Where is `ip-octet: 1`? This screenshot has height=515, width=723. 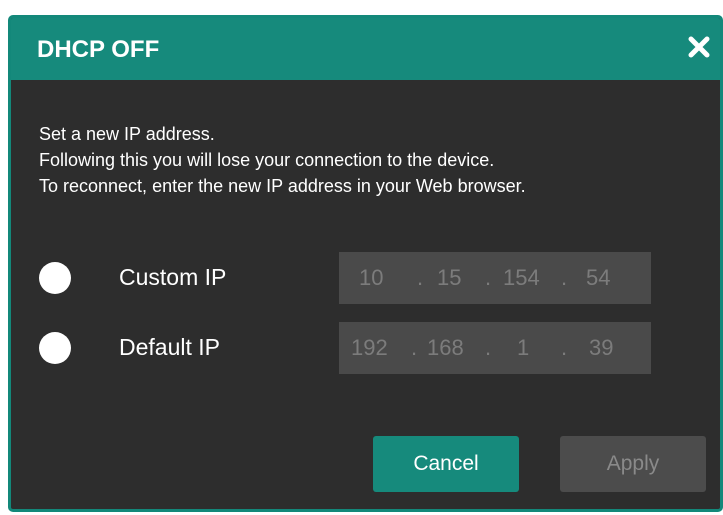 ip-octet: 1 is located at coordinates (523, 347).